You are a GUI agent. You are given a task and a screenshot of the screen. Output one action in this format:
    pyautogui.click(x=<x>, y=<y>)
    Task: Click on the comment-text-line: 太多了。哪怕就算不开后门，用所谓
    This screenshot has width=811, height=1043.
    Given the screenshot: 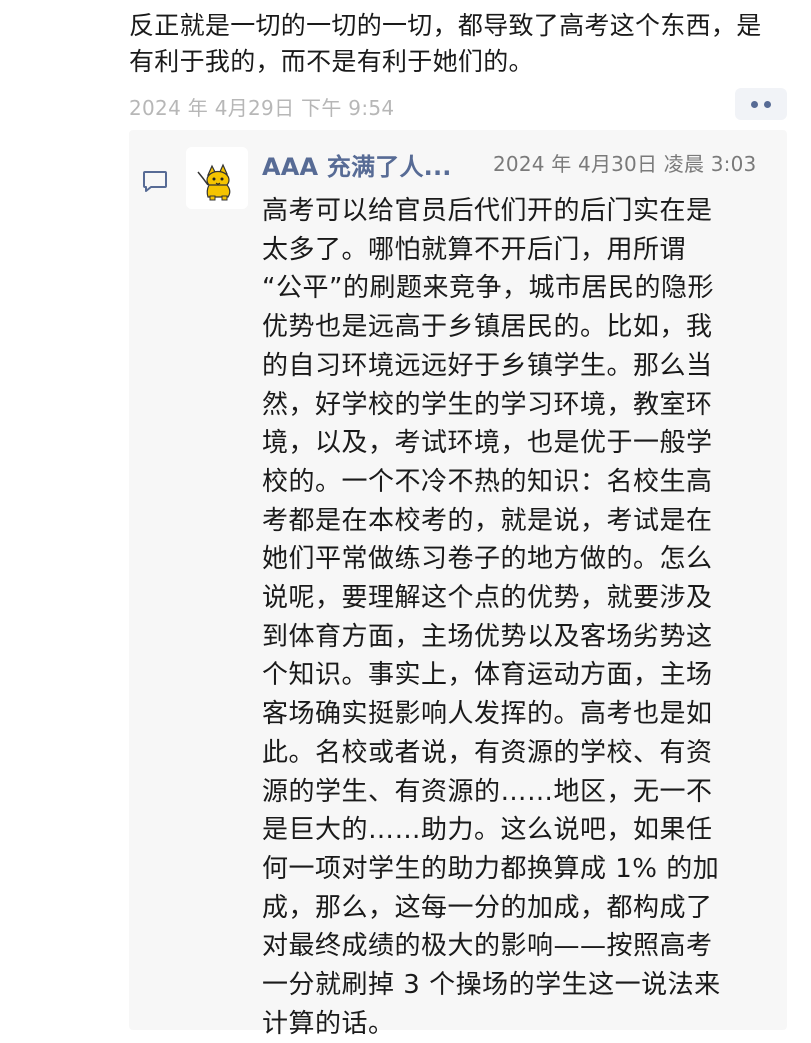 What is the action you would take?
    pyautogui.click(x=474, y=249)
    